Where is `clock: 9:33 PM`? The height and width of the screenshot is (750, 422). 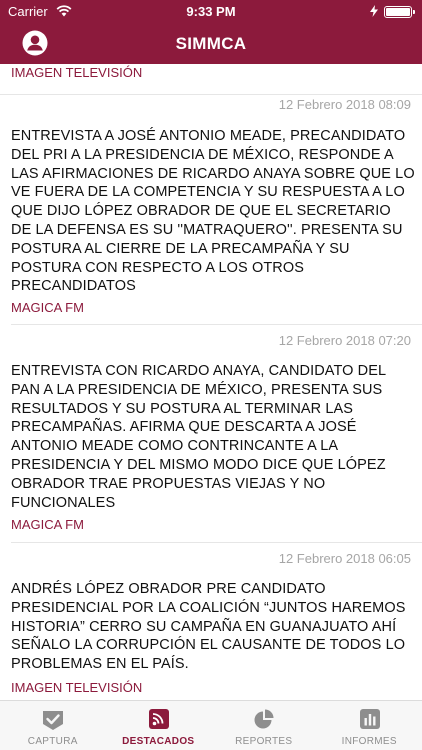
clock: 9:33 PM is located at coordinates (211, 11).